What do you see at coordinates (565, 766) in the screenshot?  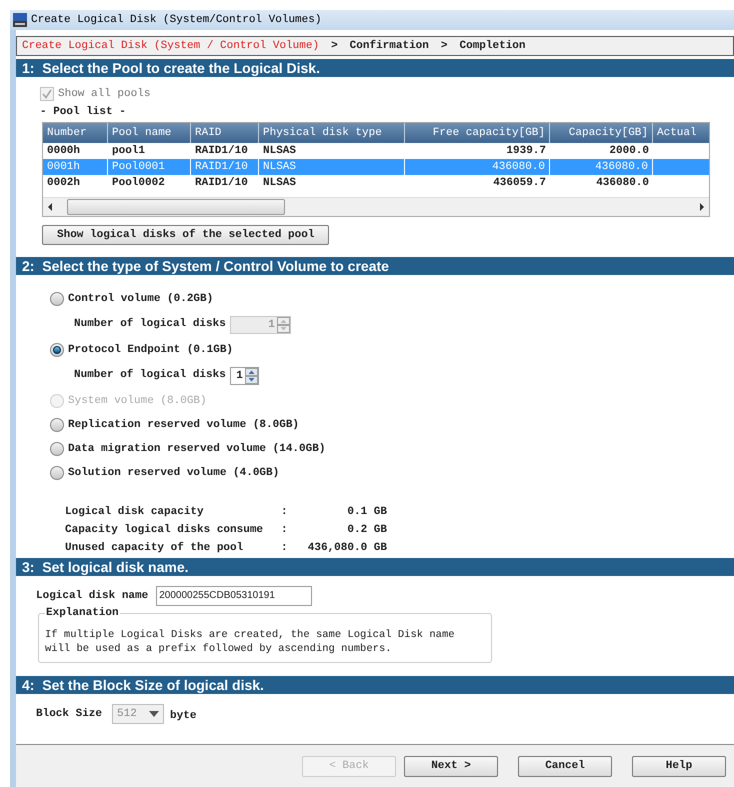 I see `footer-button: Cancel` at bounding box center [565, 766].